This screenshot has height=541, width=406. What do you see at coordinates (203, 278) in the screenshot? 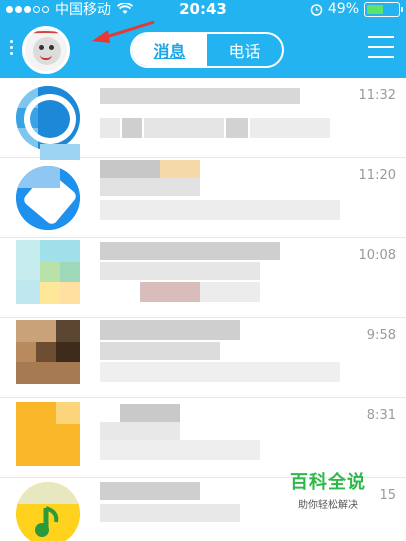
I see `conversation-row: … … 10:08` at bounding box center [203, 278].